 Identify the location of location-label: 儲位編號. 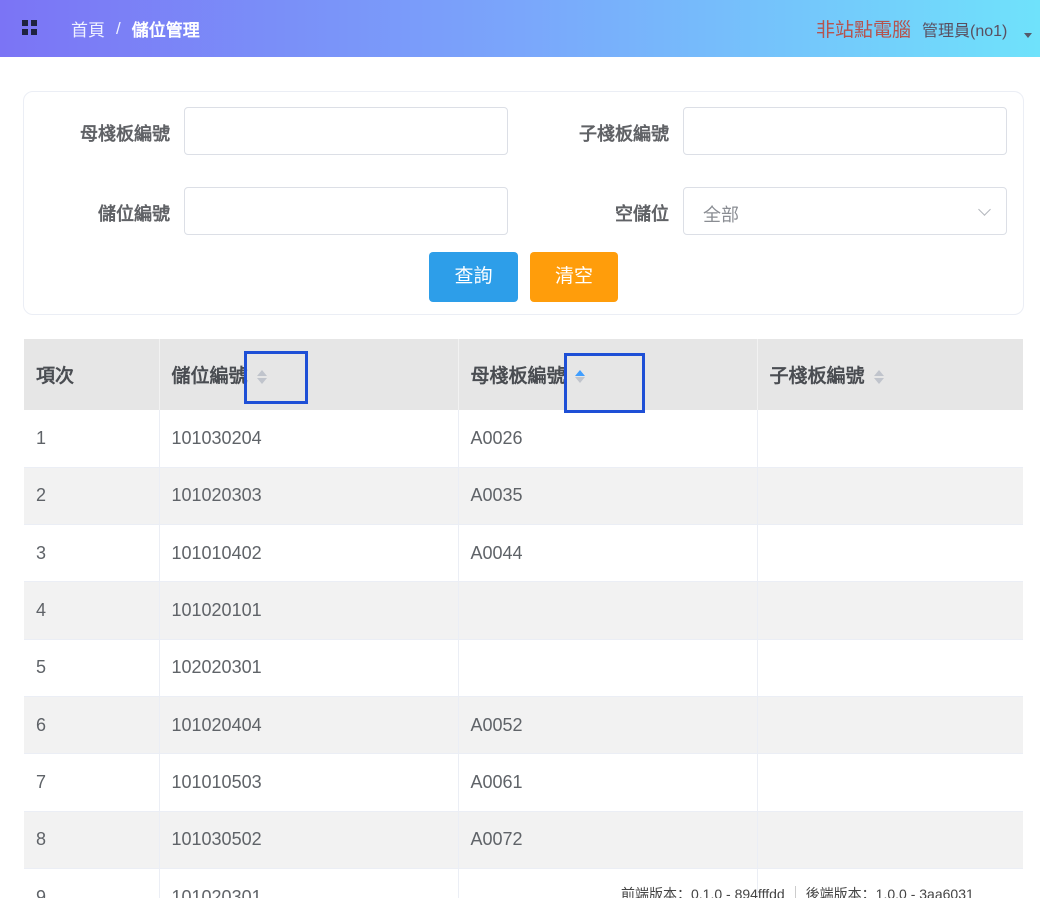
(134, 214).